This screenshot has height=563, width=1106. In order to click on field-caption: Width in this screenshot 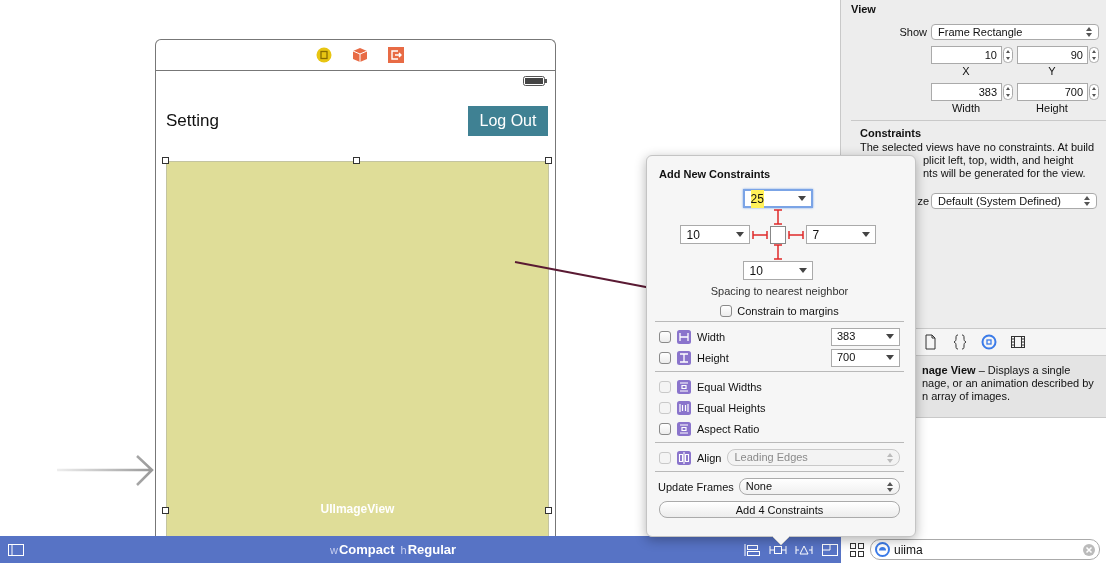, I will do `click(966, 108)`.